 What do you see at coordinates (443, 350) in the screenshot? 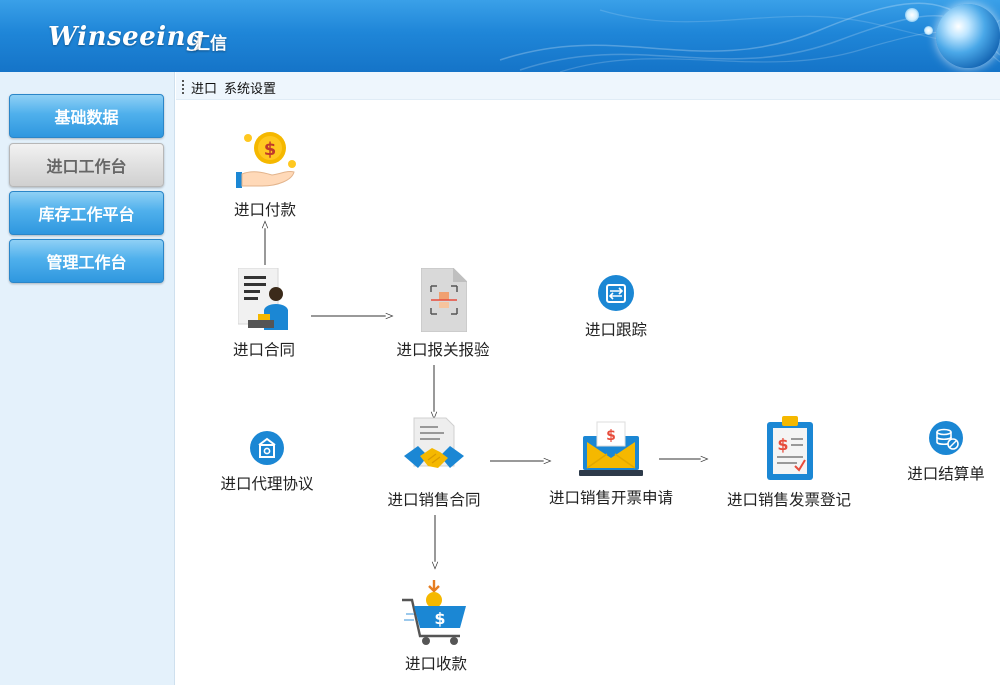
I see `node-label: 进口报关报验` at bounding box center [443, 350].